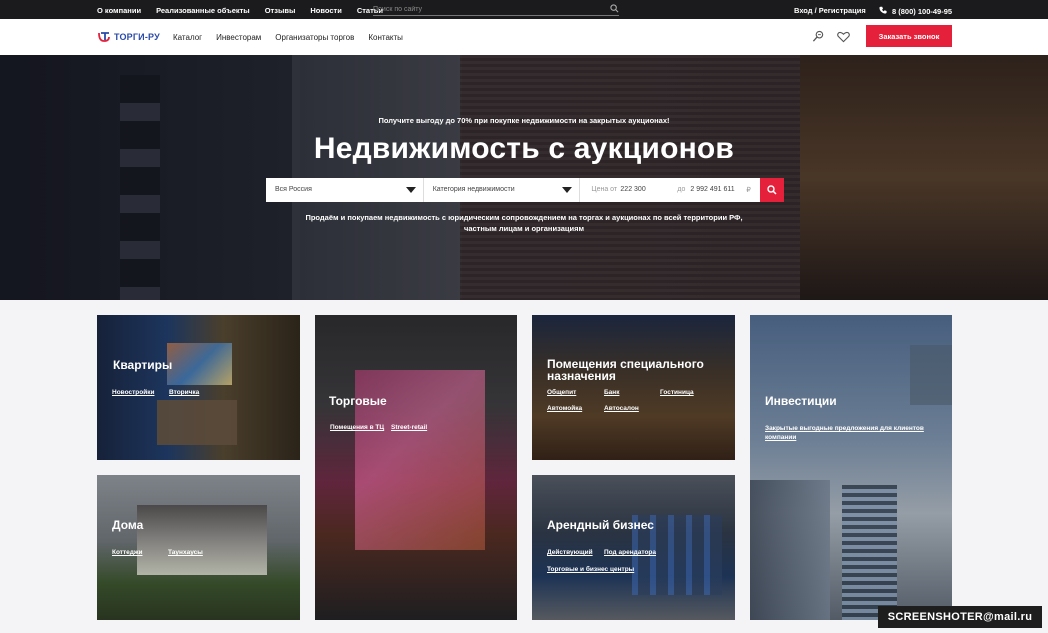 The image size is (1048, 633). I want to click on card-special-purpose-shade, so click(633, 387).